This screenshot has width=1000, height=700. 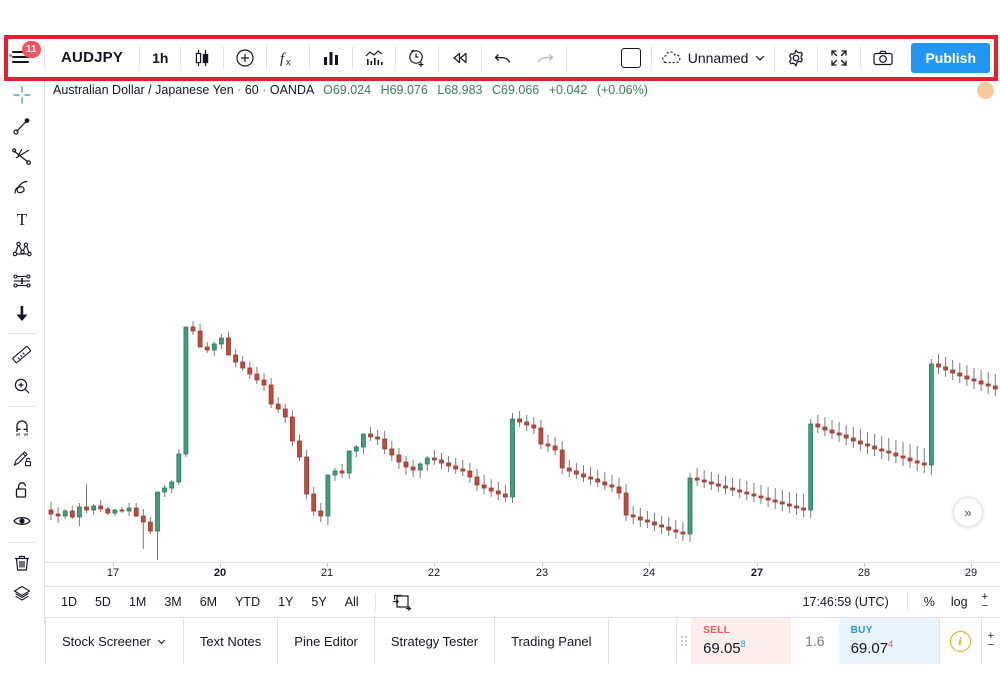 I want to click on decrease-size-button: −, so click(x=991, y=645).